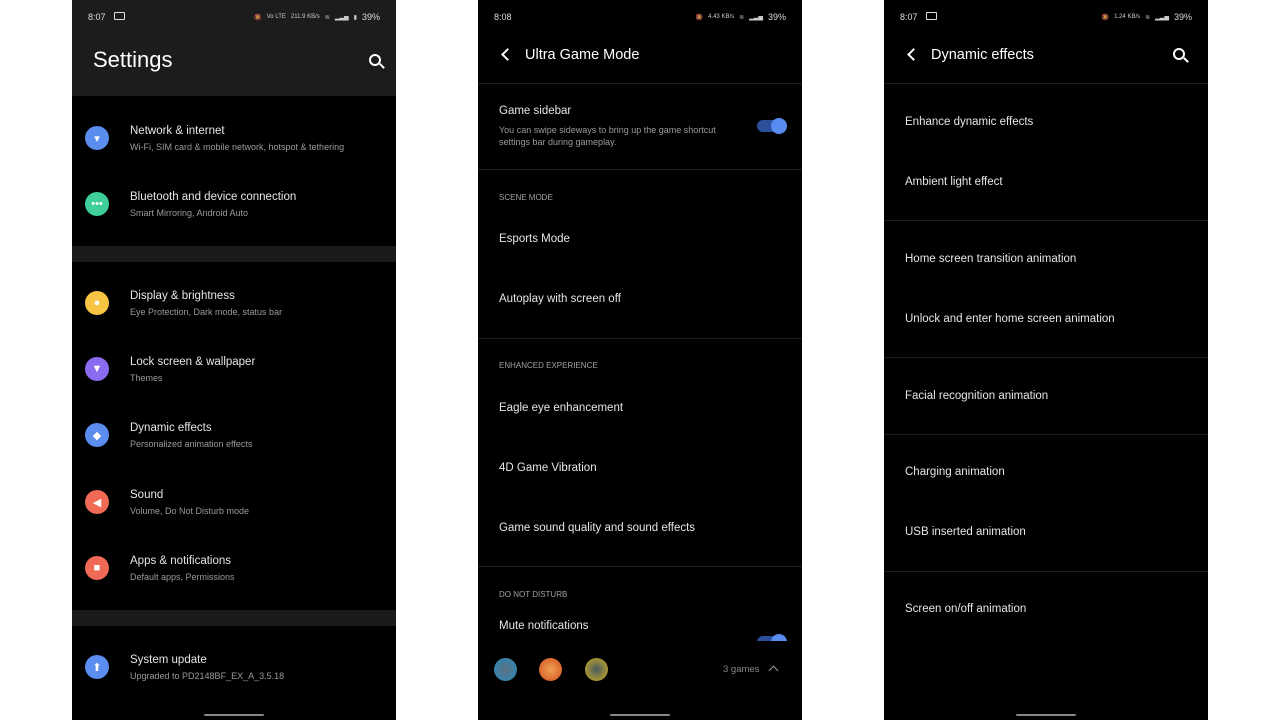  Describe the element at coordinates (990, 259) in the screenshot. I see `effect-item: Home screen transition animation` at that location.